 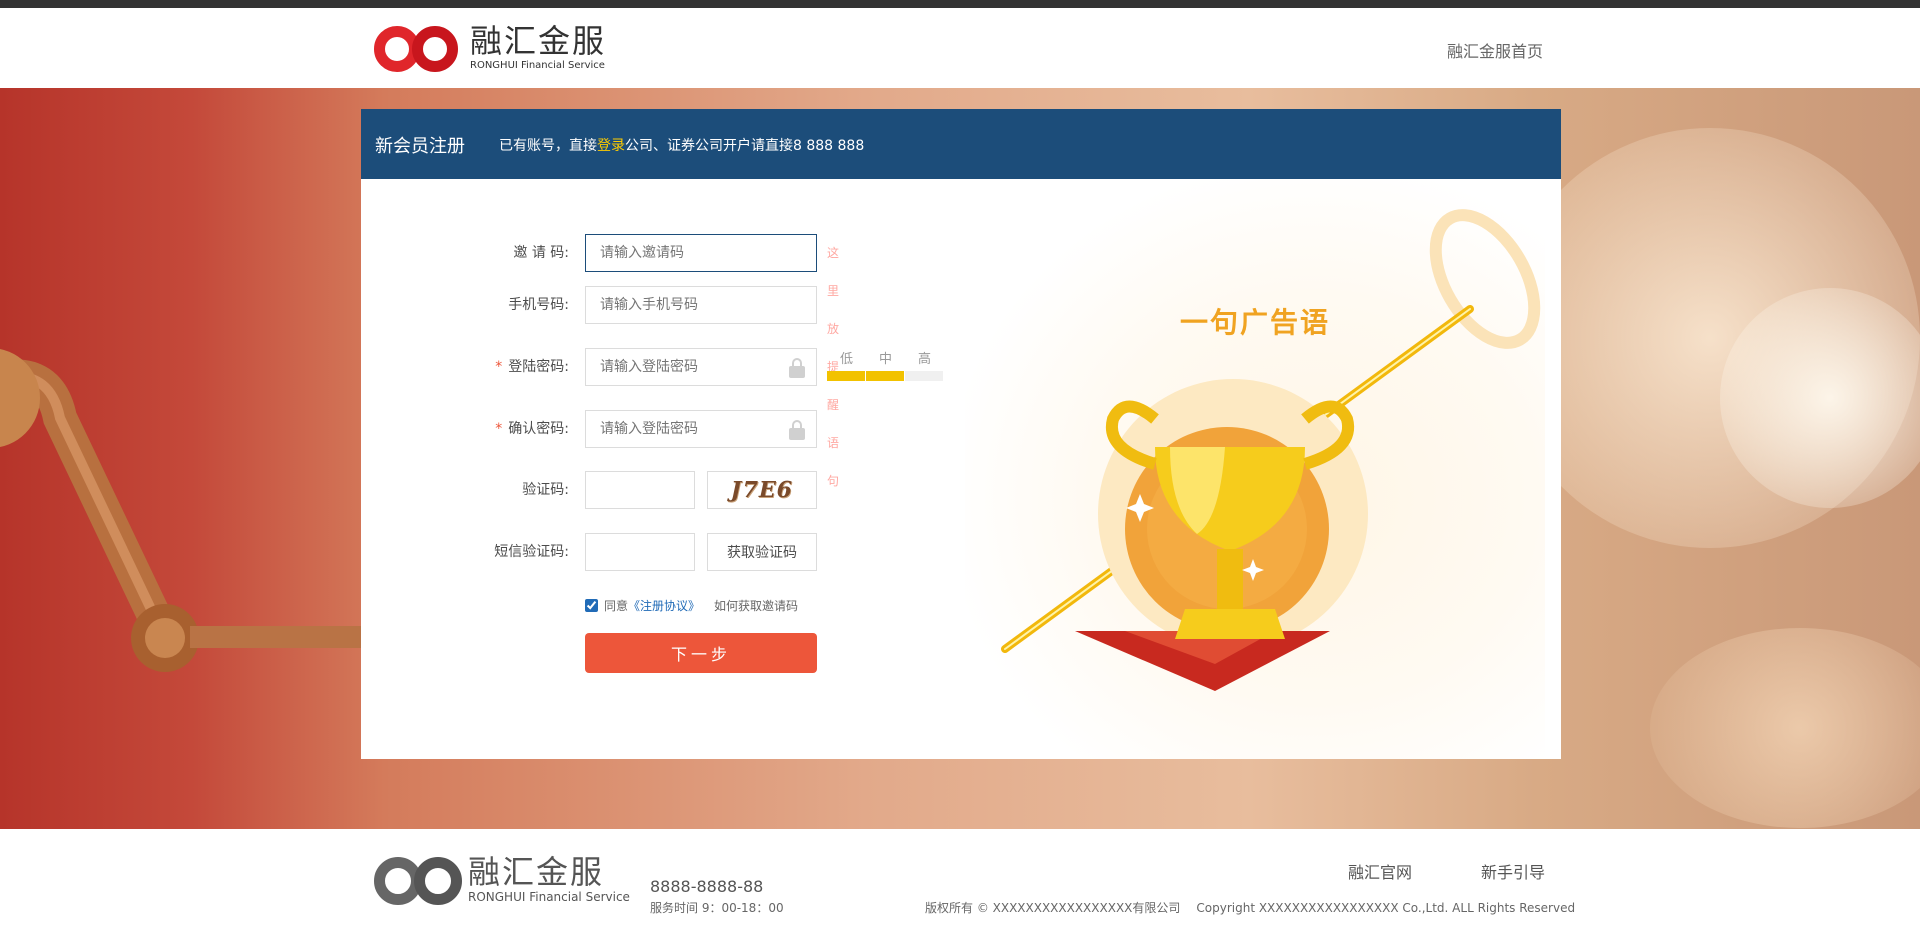 What do you see at coordinates (1380, 871) in the screenshot?
I see `footer-link-official: 融汇官网` at bounding box center [1380, 871].